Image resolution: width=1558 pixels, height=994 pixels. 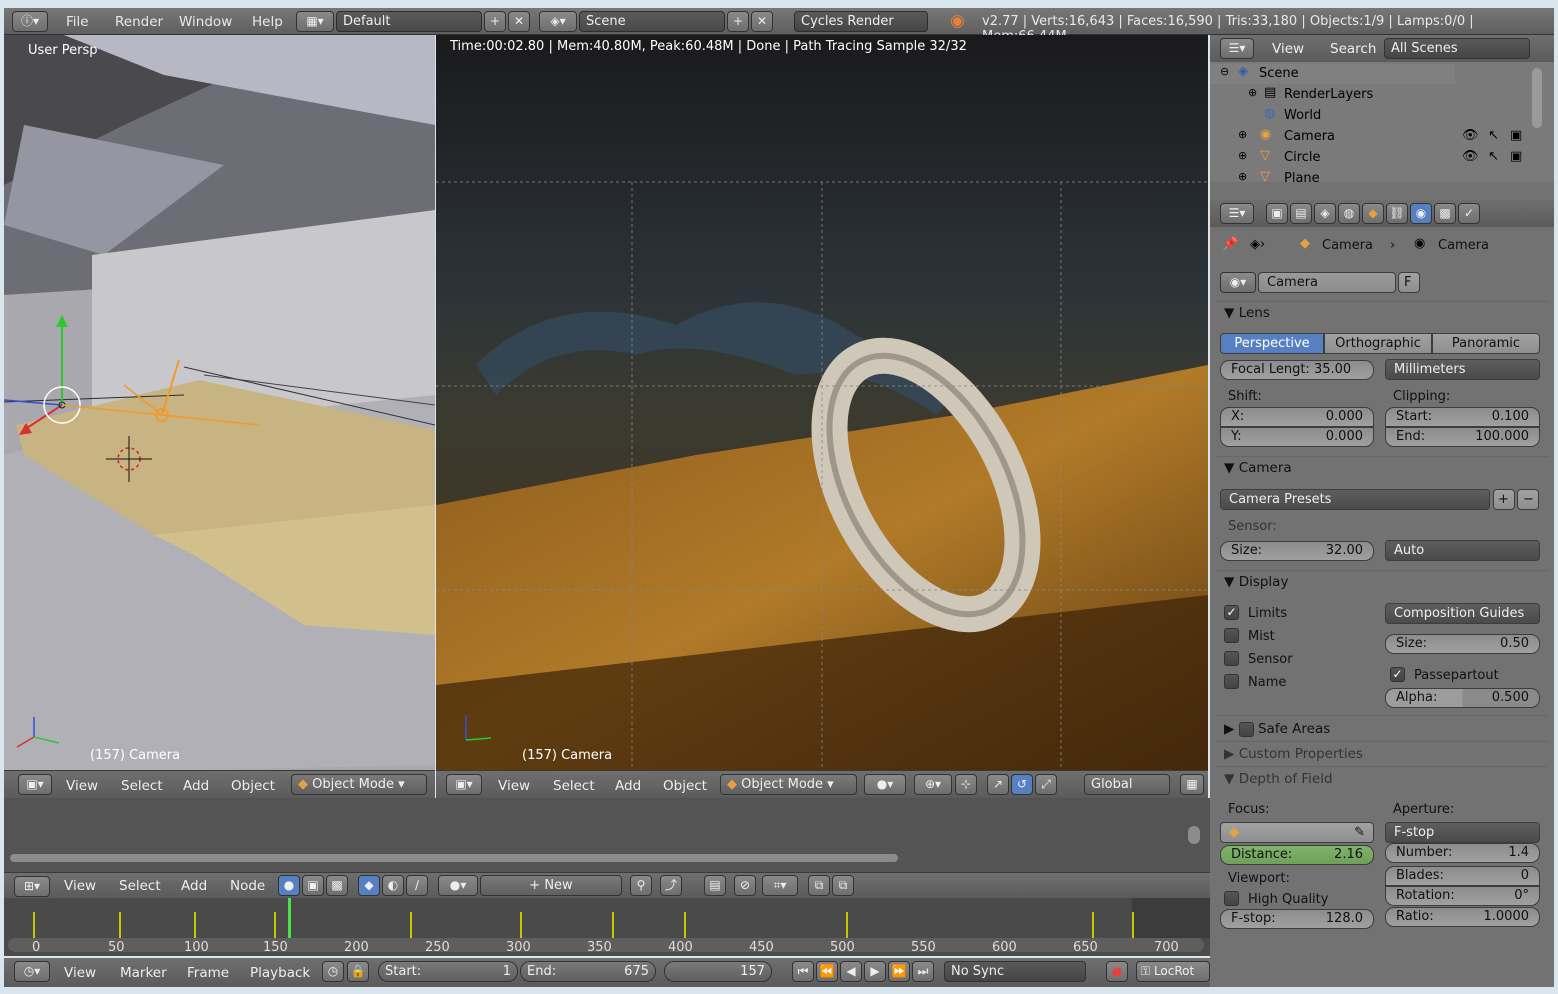 What do you see at coordinates (923, 971) in the screenshot?
I see `jump-end-icon: ⏭` at bounding box center [923, 971].